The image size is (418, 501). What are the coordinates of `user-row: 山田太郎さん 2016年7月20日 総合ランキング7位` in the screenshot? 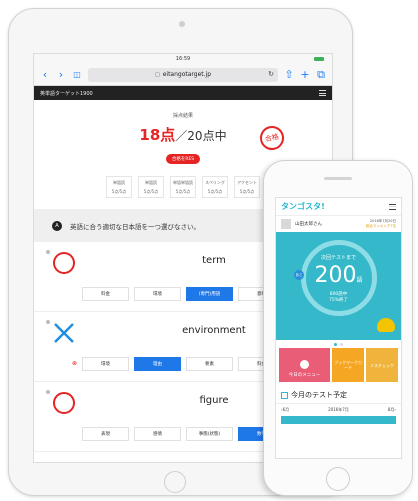 It's located at (338, 224).